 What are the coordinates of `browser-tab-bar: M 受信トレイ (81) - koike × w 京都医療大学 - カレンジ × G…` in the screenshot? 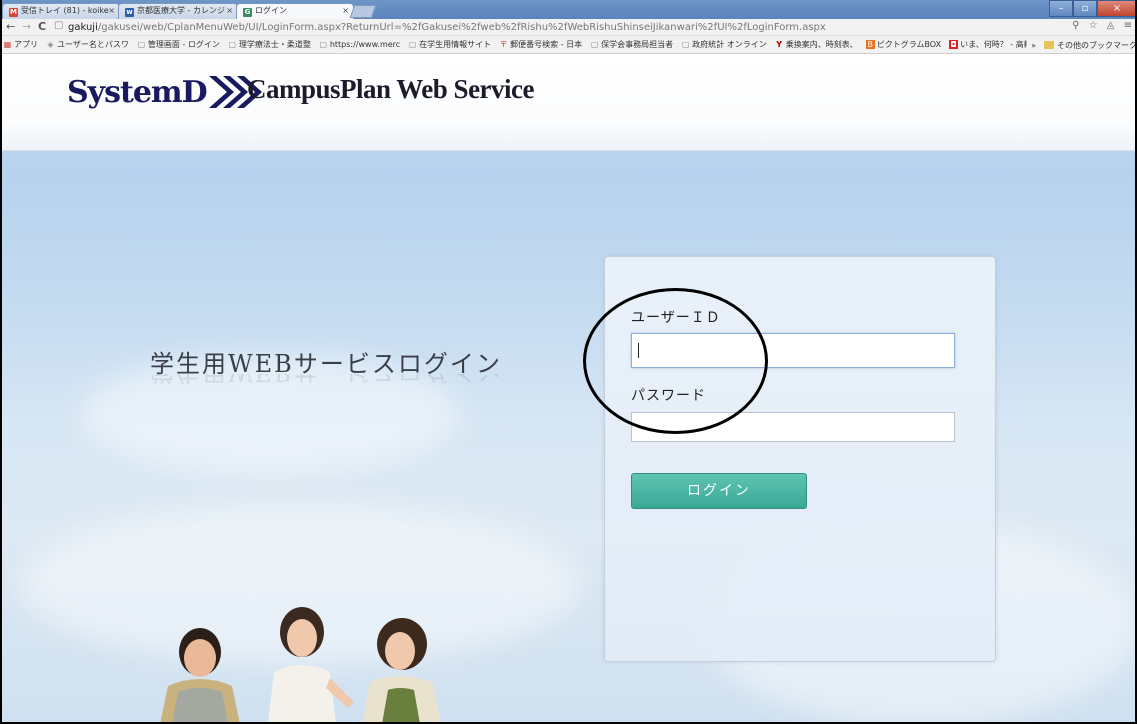 It's located at (568, 9).